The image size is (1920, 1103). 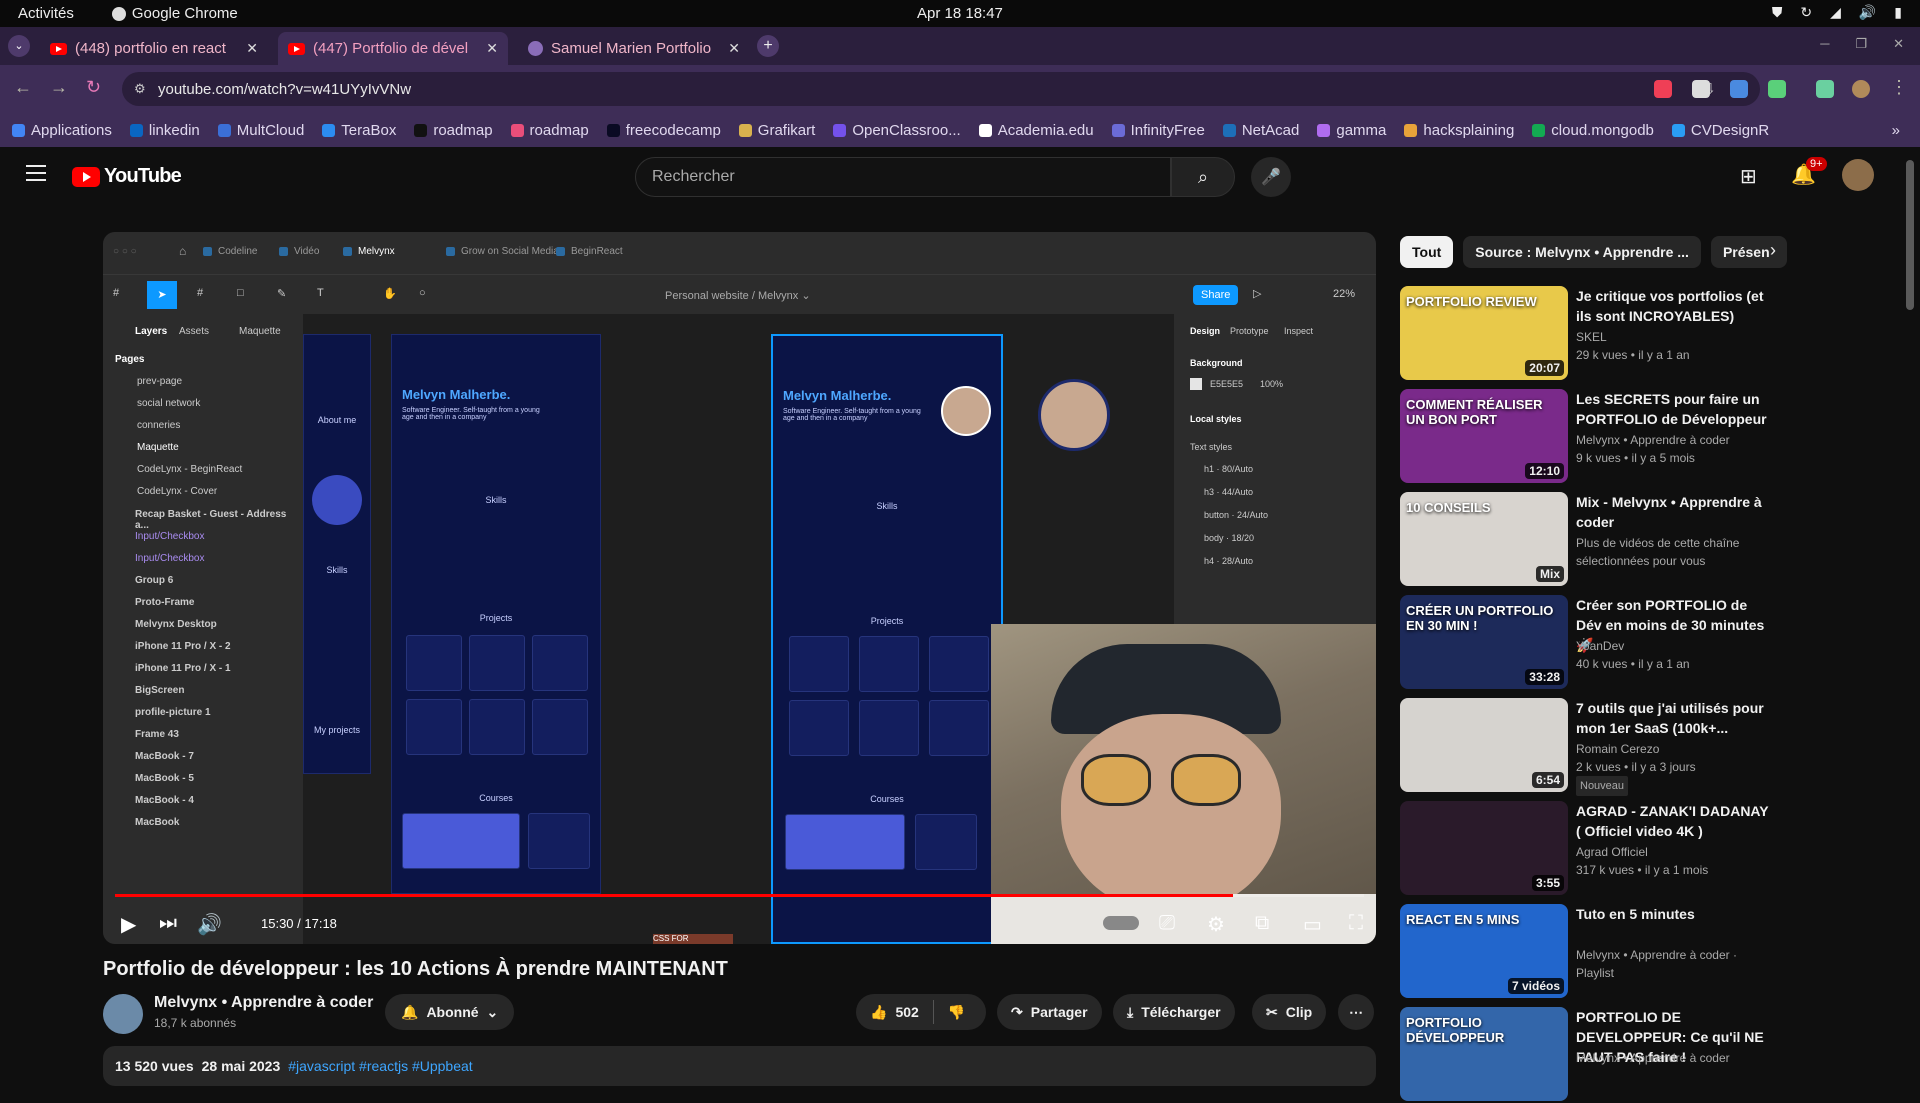 What do you see at coordinates (1898, 12) in the screenshot?
I see `battery-icon: ▮` at bounding box center [1898, 12].